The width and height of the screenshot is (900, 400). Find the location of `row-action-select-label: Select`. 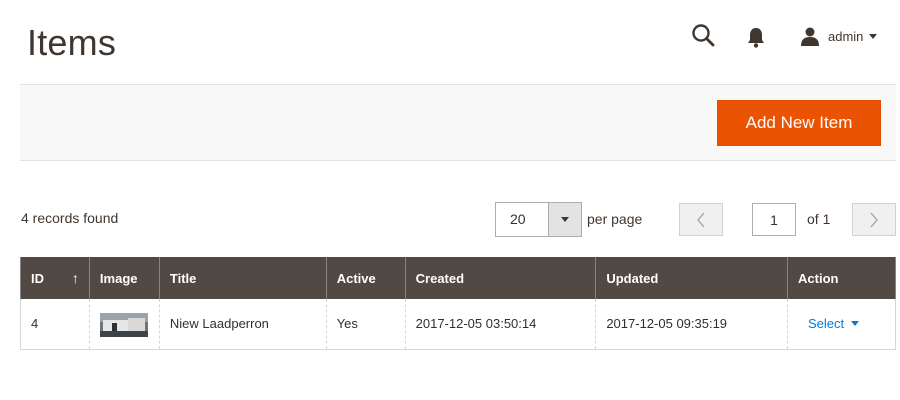

row-action-select-label: Select is located at coordinates (826, 324).